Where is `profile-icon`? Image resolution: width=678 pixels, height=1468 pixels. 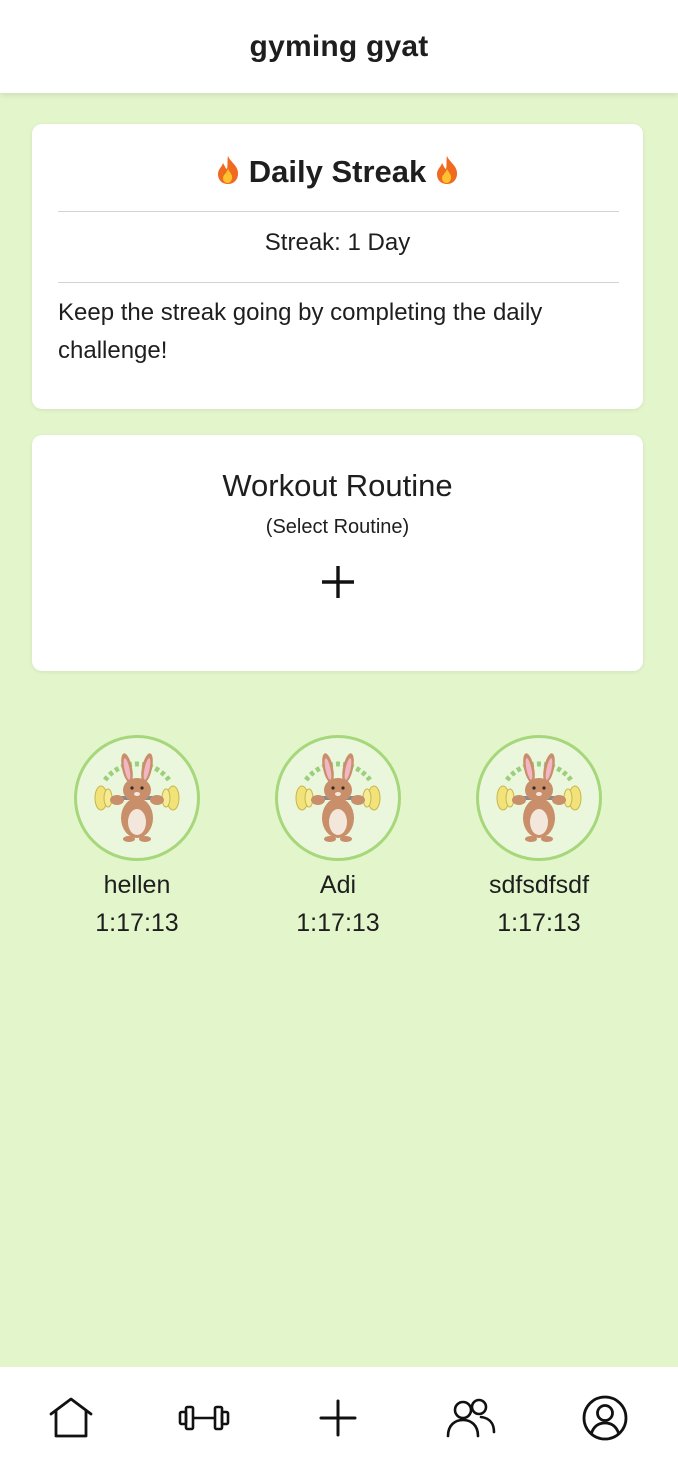 profile-icon is located at coordinates (605, 1418).